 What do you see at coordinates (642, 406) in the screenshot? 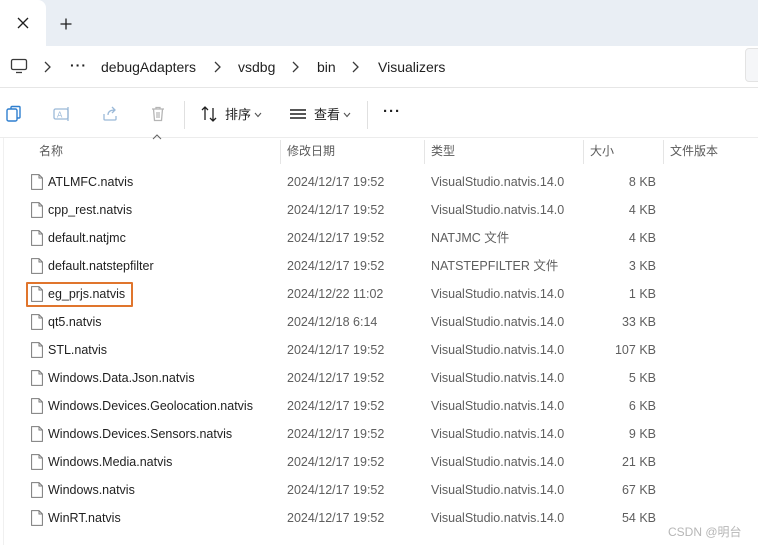
I see `file-size: 6 KB` at bounding box center [642, 406].